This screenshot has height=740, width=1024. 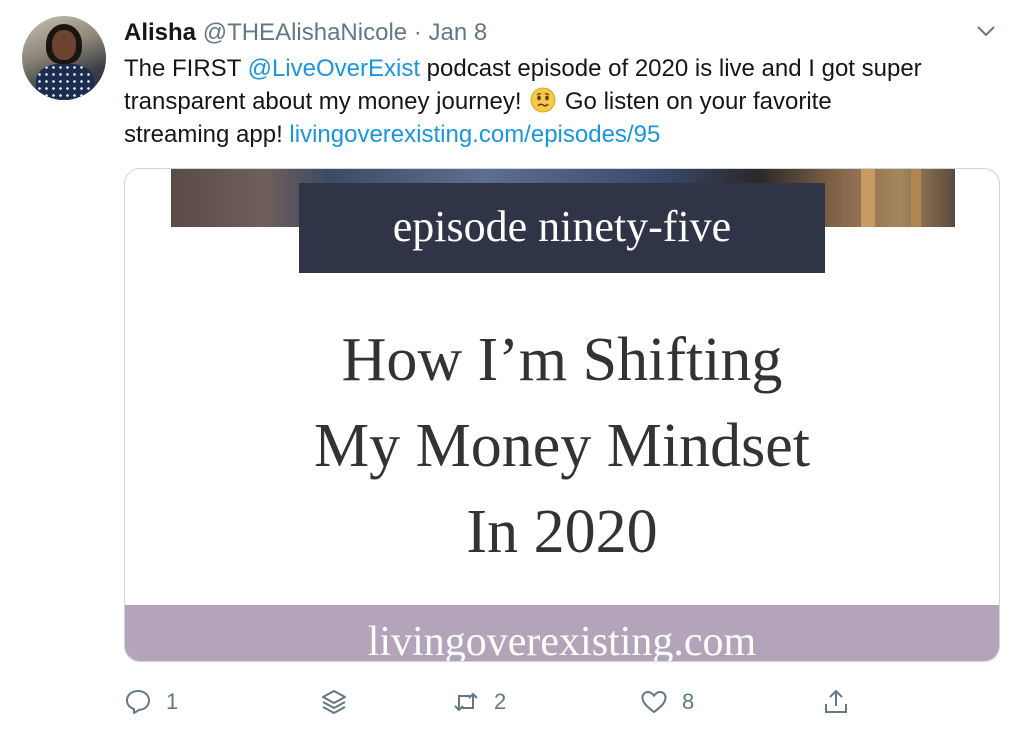 I want to click on heart-icon, so click(x=654, y=702).